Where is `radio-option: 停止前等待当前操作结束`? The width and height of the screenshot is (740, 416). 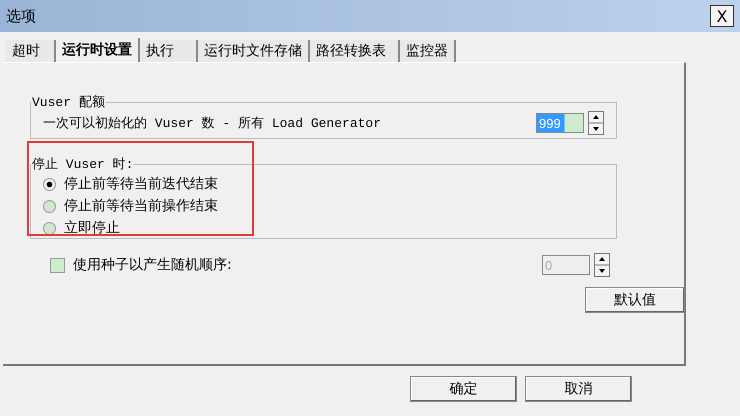
radio-option: 停止前等待当前操作结束 is located at coordinates (323, 206).